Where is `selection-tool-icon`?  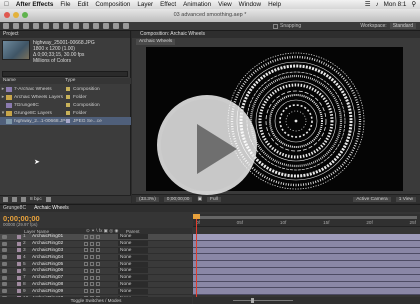
selection-tool-icon is located at coordinates (6, 26).